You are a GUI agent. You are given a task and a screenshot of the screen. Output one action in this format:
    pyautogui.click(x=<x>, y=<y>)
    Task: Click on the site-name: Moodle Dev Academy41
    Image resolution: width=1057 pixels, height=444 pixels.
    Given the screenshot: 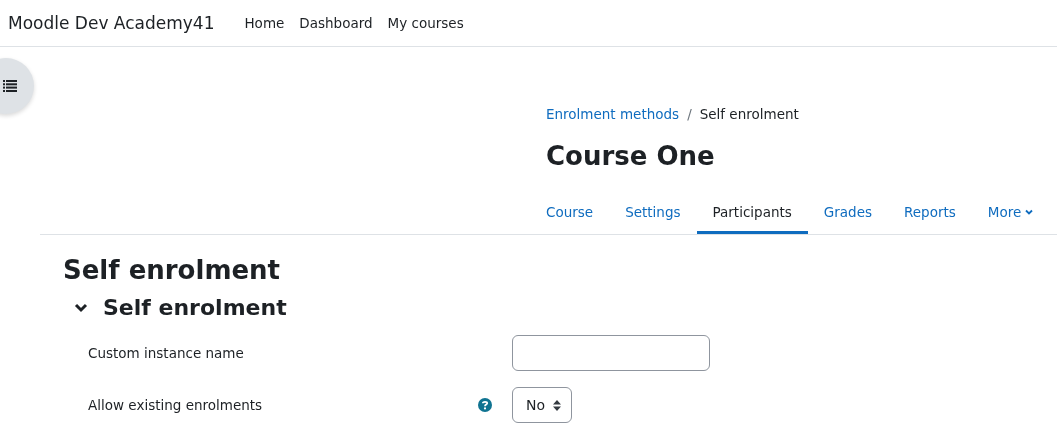 What is the action you would take?
    pyautogui.click(x=111, y=23)
    